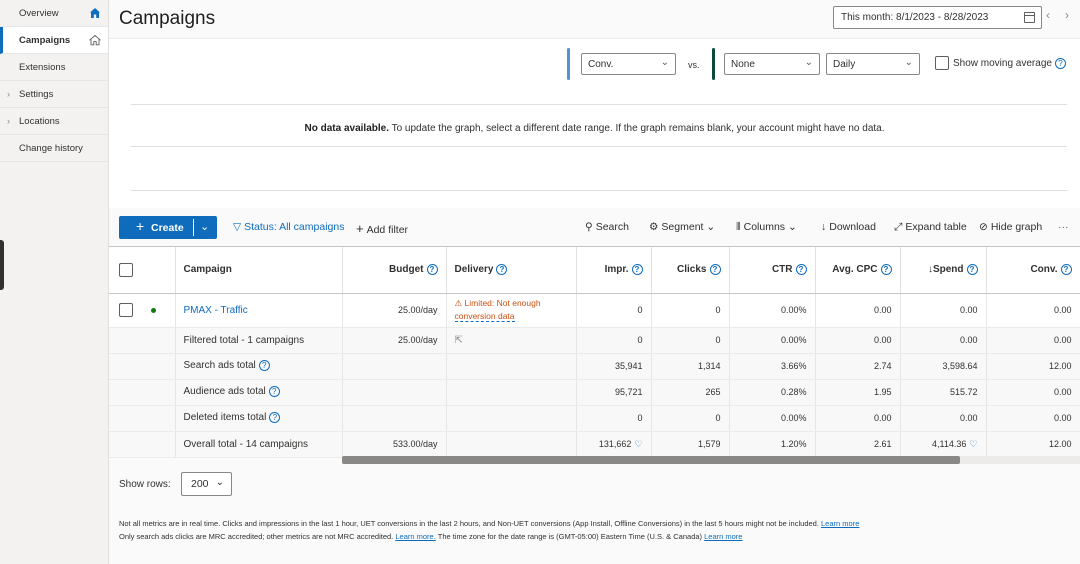 This screenshot has height=564, width=1080. I want to click on sidebar-item-locations: › Locations, so click(54, 121).